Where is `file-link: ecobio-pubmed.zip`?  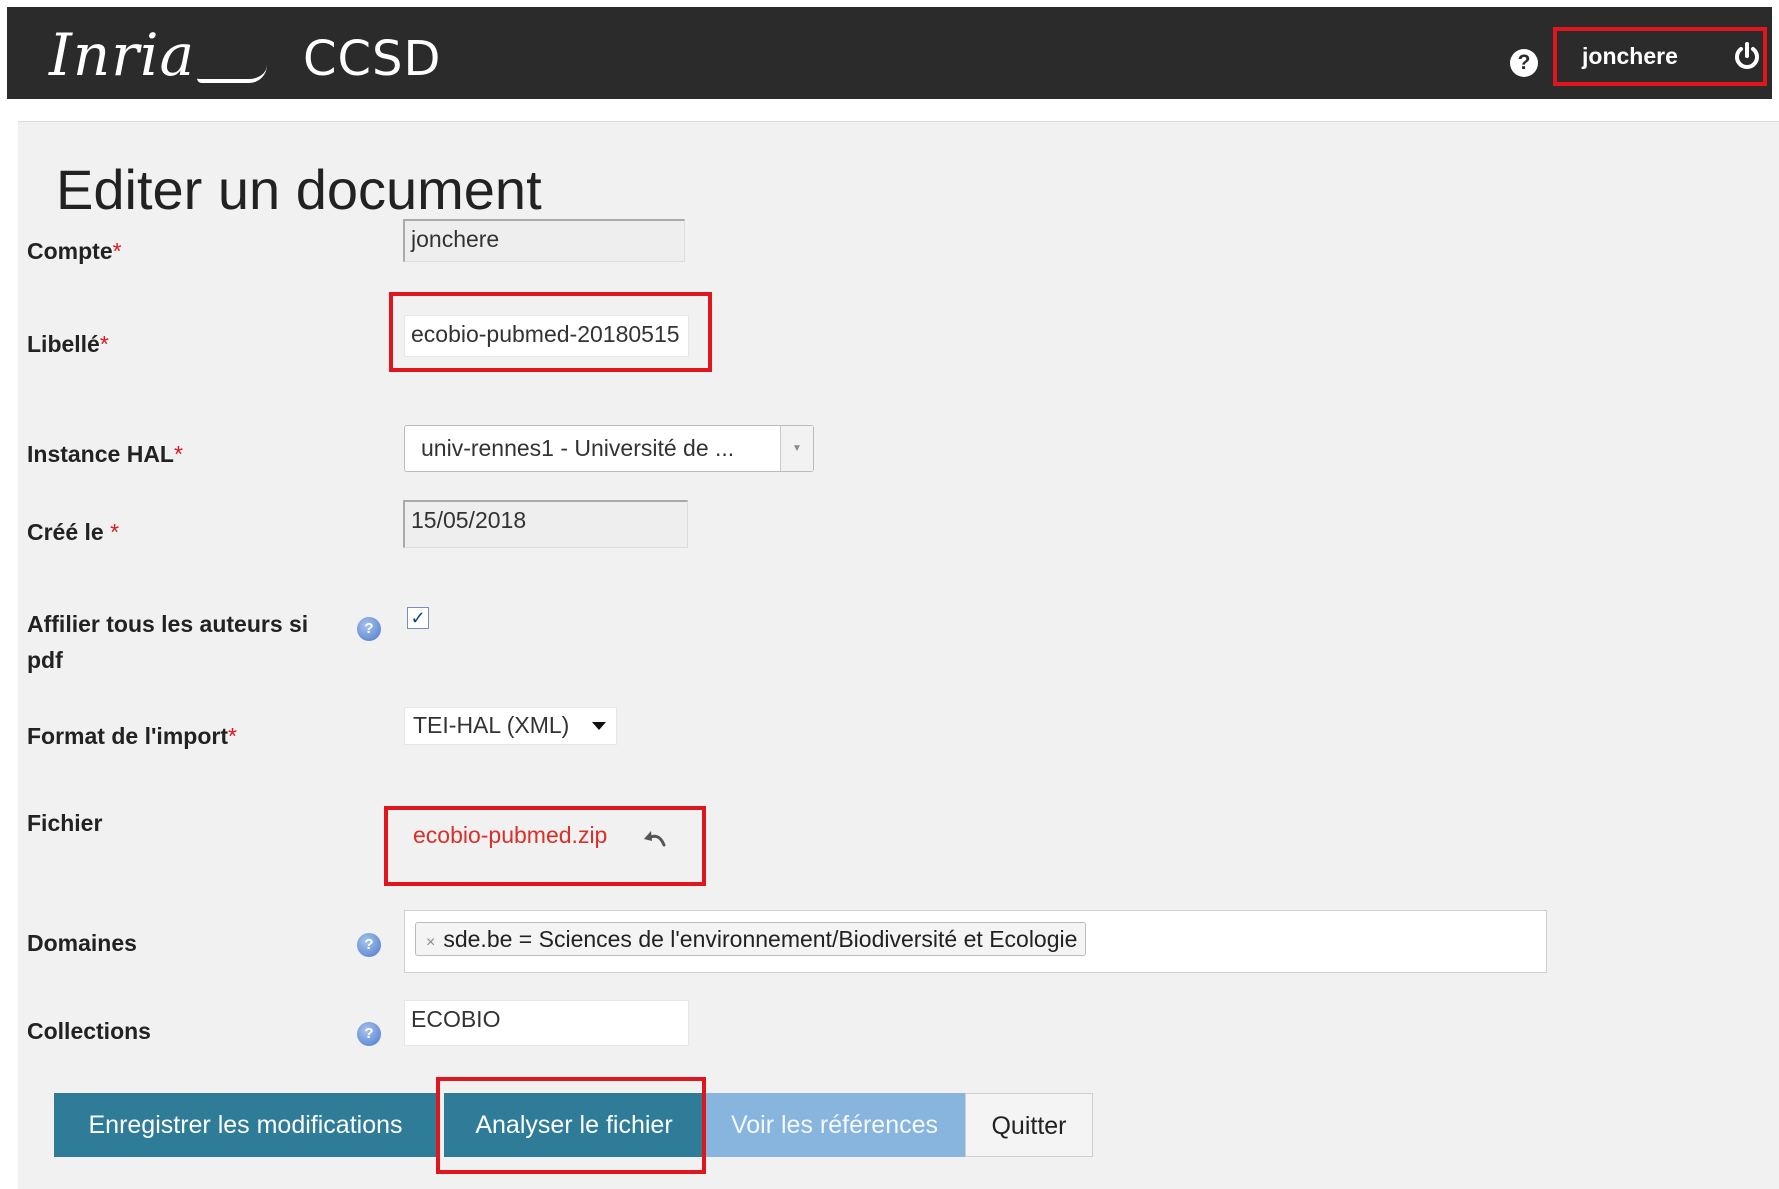
file-link: ecobio-pubmed.zip is located at coordinates (510, 835).